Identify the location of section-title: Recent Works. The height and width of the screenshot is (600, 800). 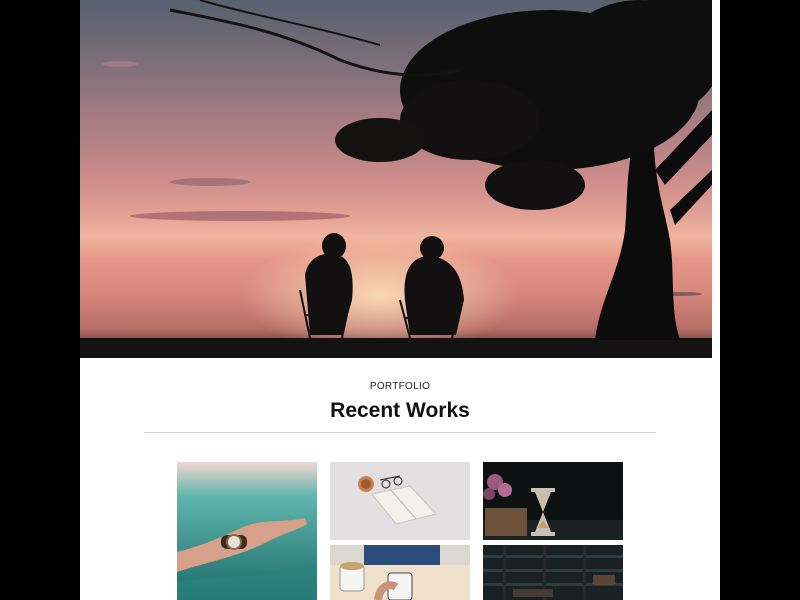
(400, 410).